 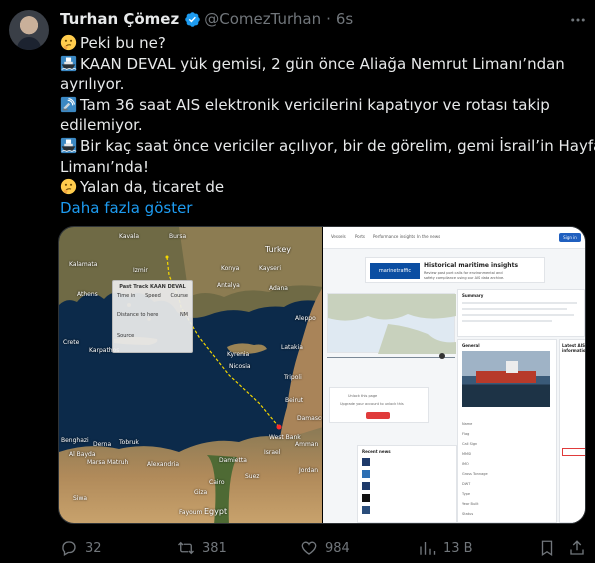 What do you see at coordinates (475, 474) in the screenshot?
I see `general-row-label: Gross Tonnage` at bounding box center [475, 474].